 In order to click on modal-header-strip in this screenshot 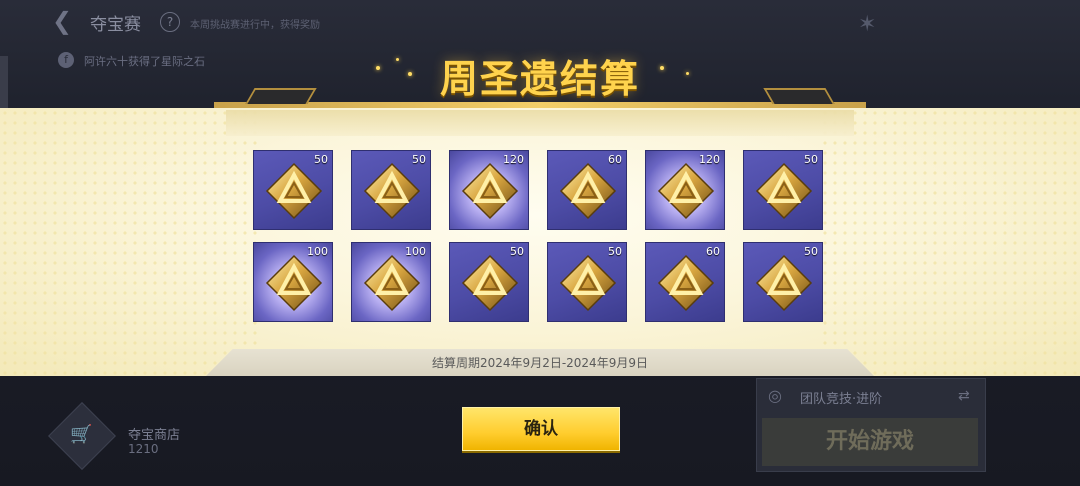, I will do `click(540, 123)`.